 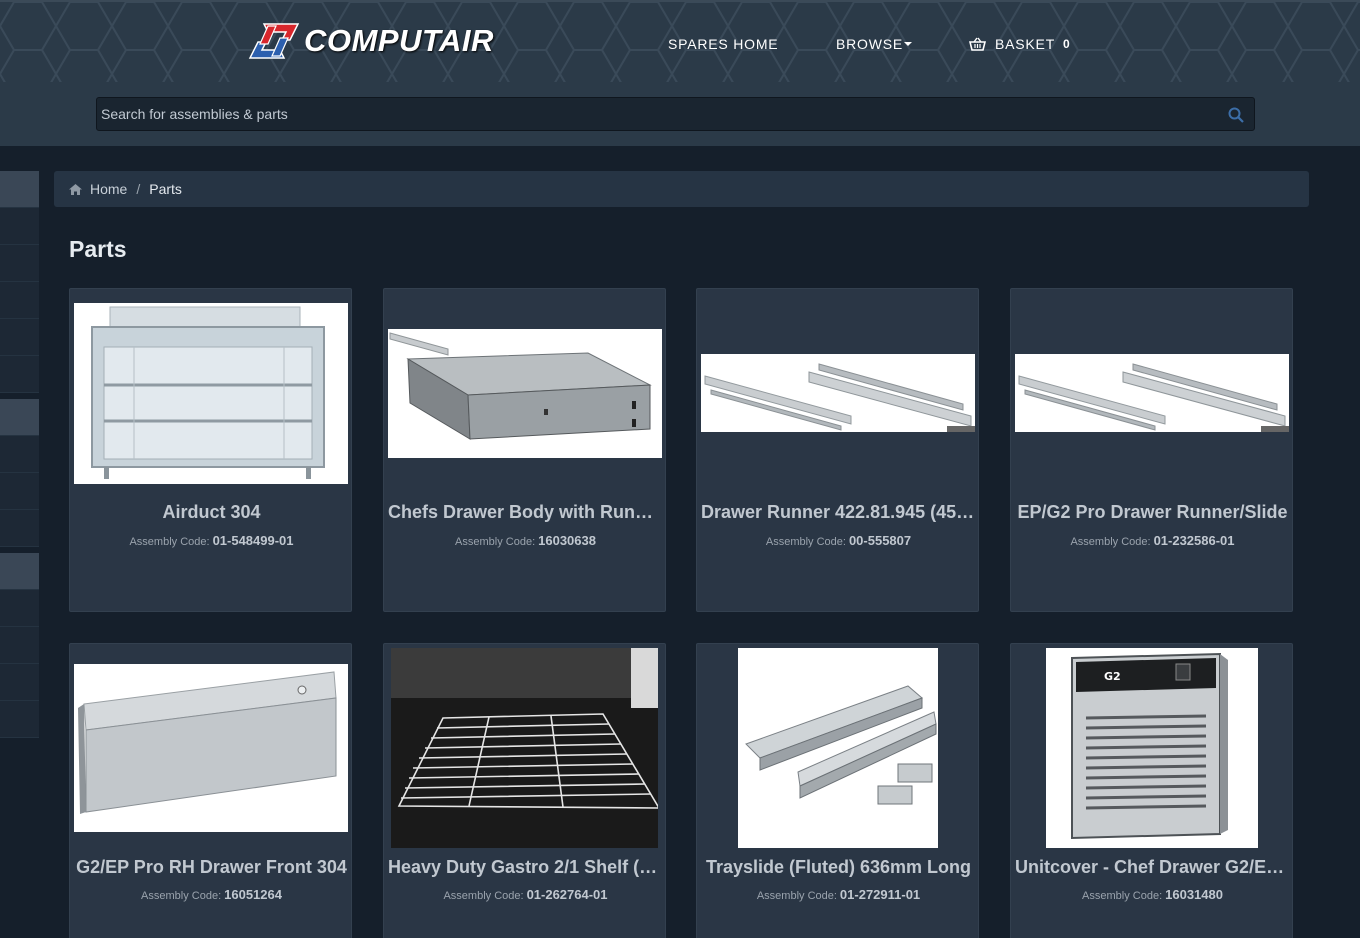 I want to click on unit-cover-image: G2, so click(x=1152, y=748).